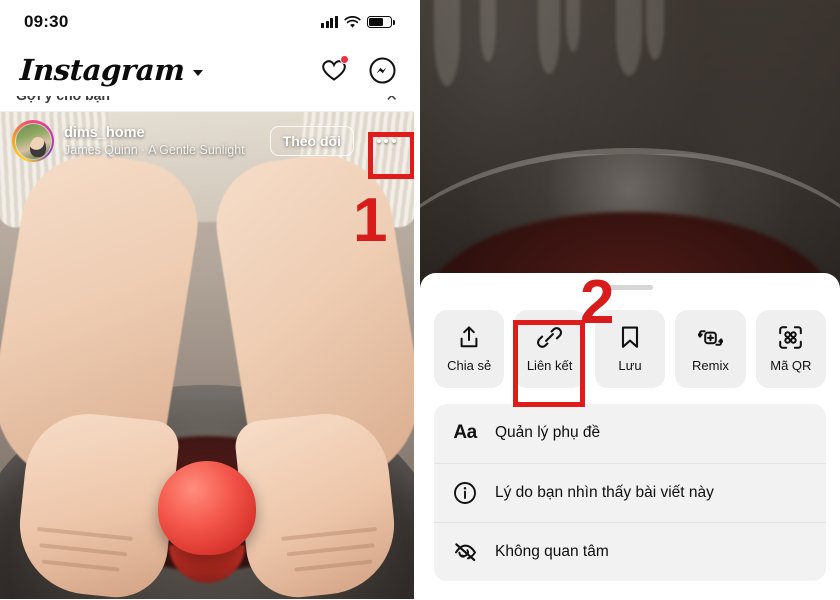 This screenshot has height=600, width=840. What do you see at coordinates (465, 432) in the screenshot?
I see `captions-aa-icon: Aa` at bounding box center [465, 432].